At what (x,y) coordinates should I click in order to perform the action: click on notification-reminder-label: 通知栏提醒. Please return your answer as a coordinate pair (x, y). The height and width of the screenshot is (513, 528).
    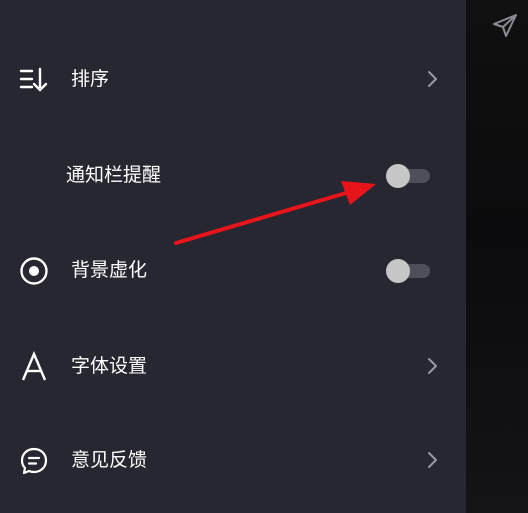
    Looking at the image, I should click on (114, 175).